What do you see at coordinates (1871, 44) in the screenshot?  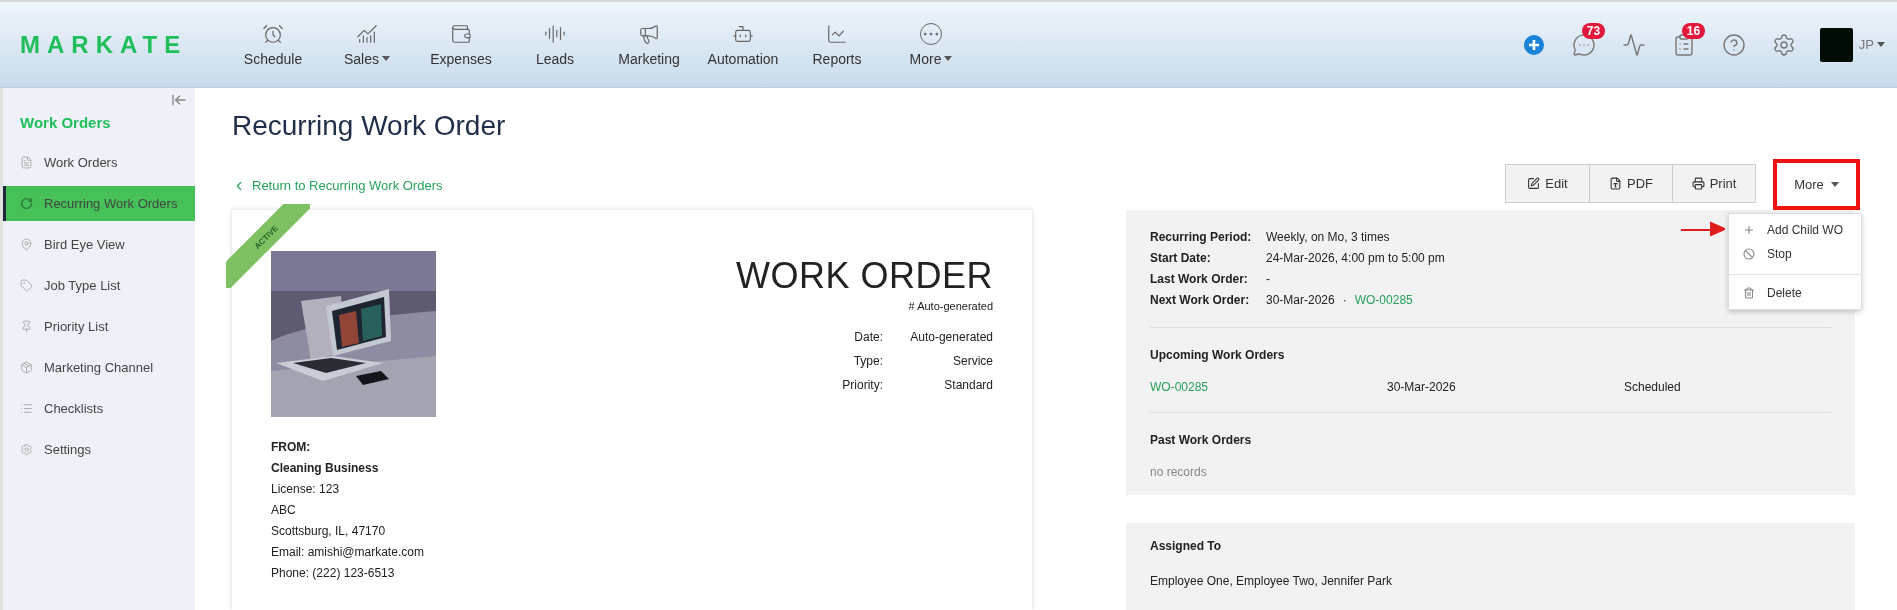 I see `user-menu: JP` at bounding box center [1871, 44].